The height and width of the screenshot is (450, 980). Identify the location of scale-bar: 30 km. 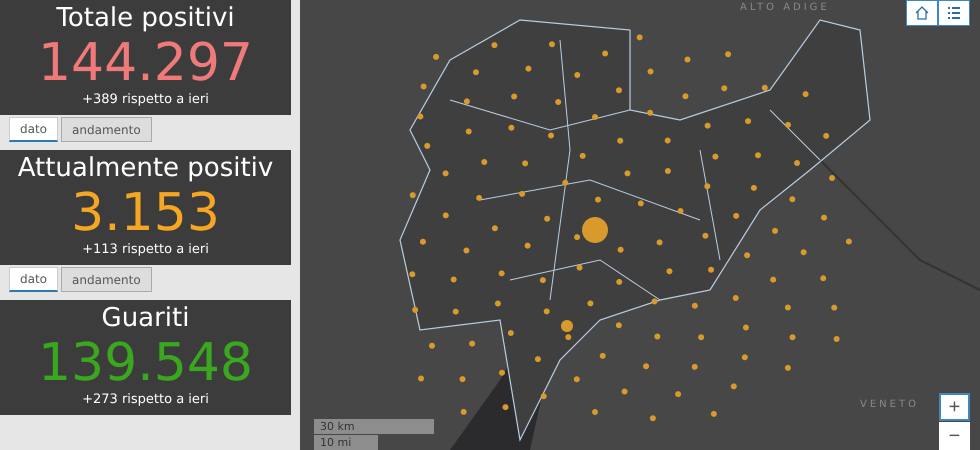
(374, 426).